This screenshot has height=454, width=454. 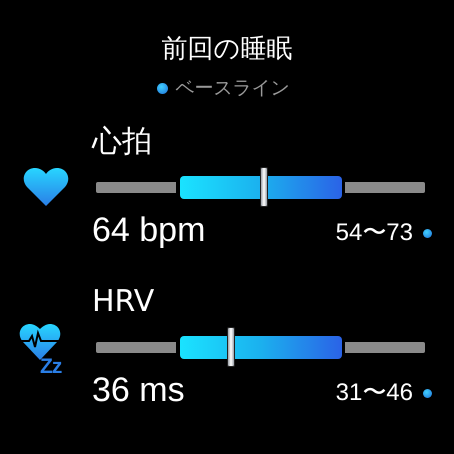 I want to click on baseline-range: 31〜46, so click(x=374, y=393).